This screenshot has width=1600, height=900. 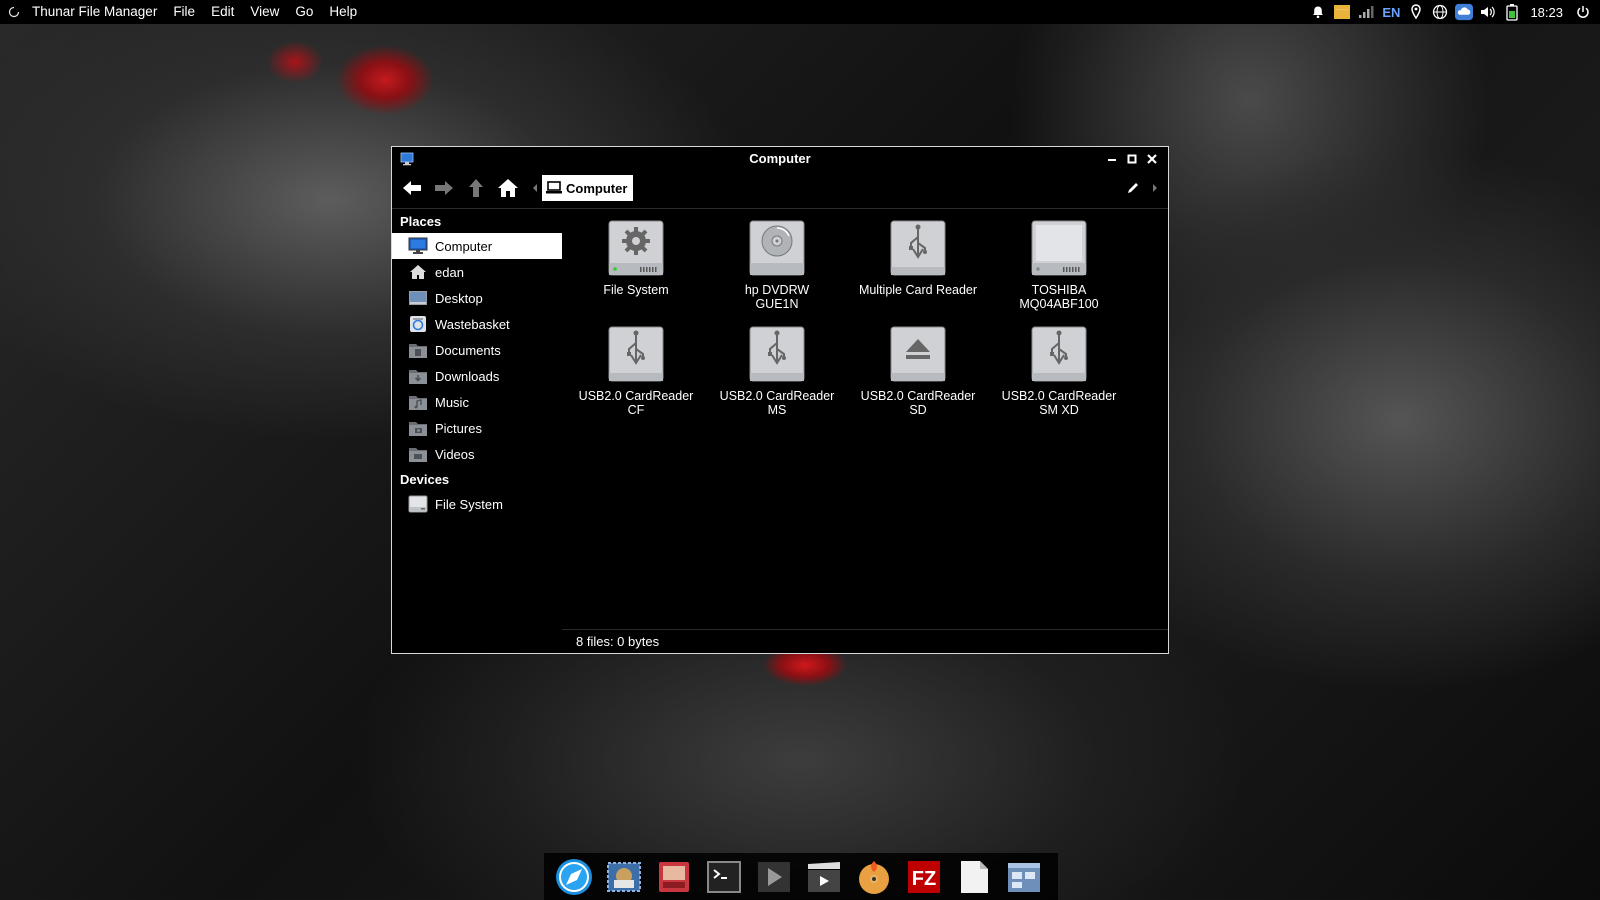 What do you see at coordinates (418, 428) in the screenshot?
I see `pictures-folder-icon` at bounding box center [418, 428].